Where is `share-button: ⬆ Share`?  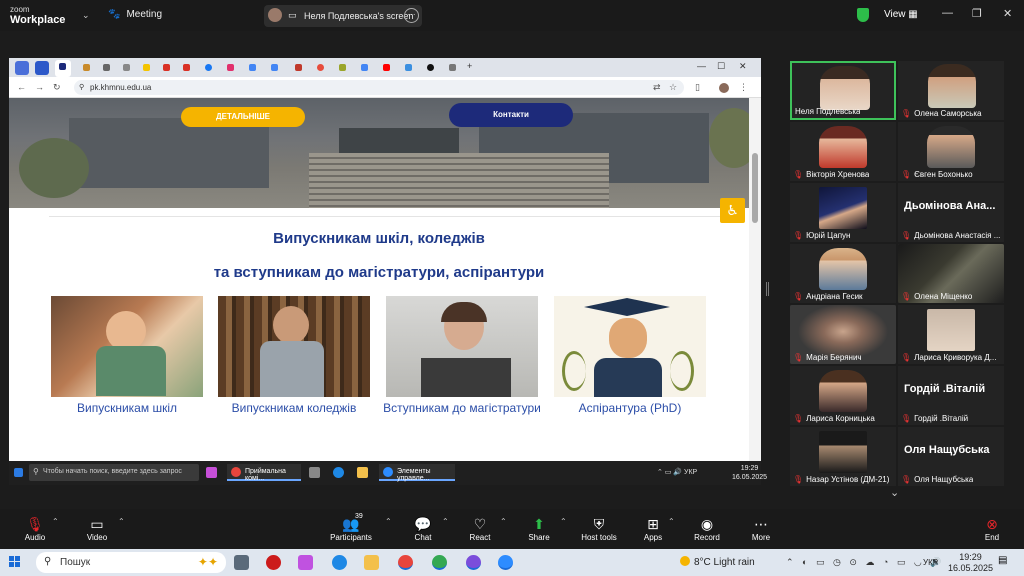
share-button: ⬆ Share is located at coordinates (539, 525).